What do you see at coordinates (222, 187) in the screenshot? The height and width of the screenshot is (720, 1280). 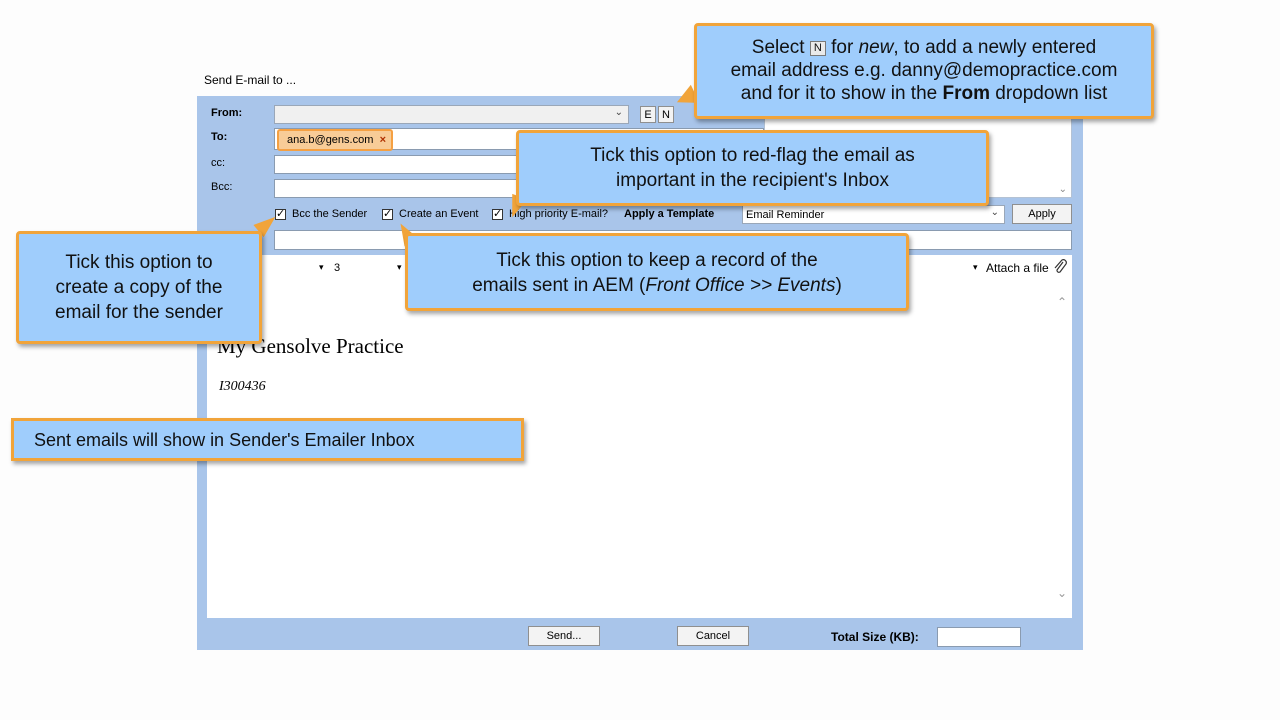 I see `bcc-label: Bcc:` at bounding box center [222, 187].